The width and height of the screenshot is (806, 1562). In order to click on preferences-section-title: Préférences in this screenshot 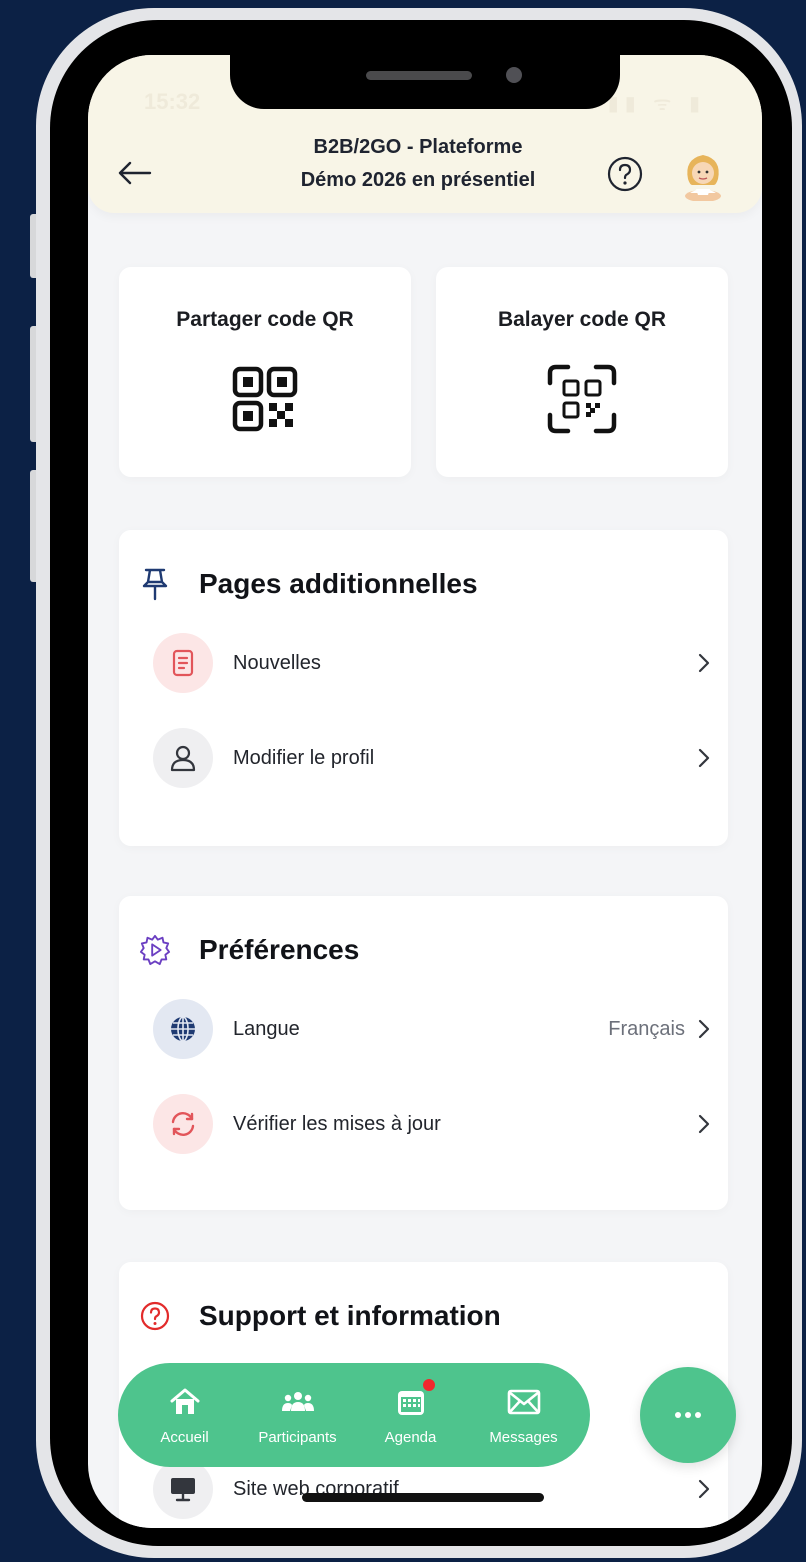, I will do `click(279, 949)`.